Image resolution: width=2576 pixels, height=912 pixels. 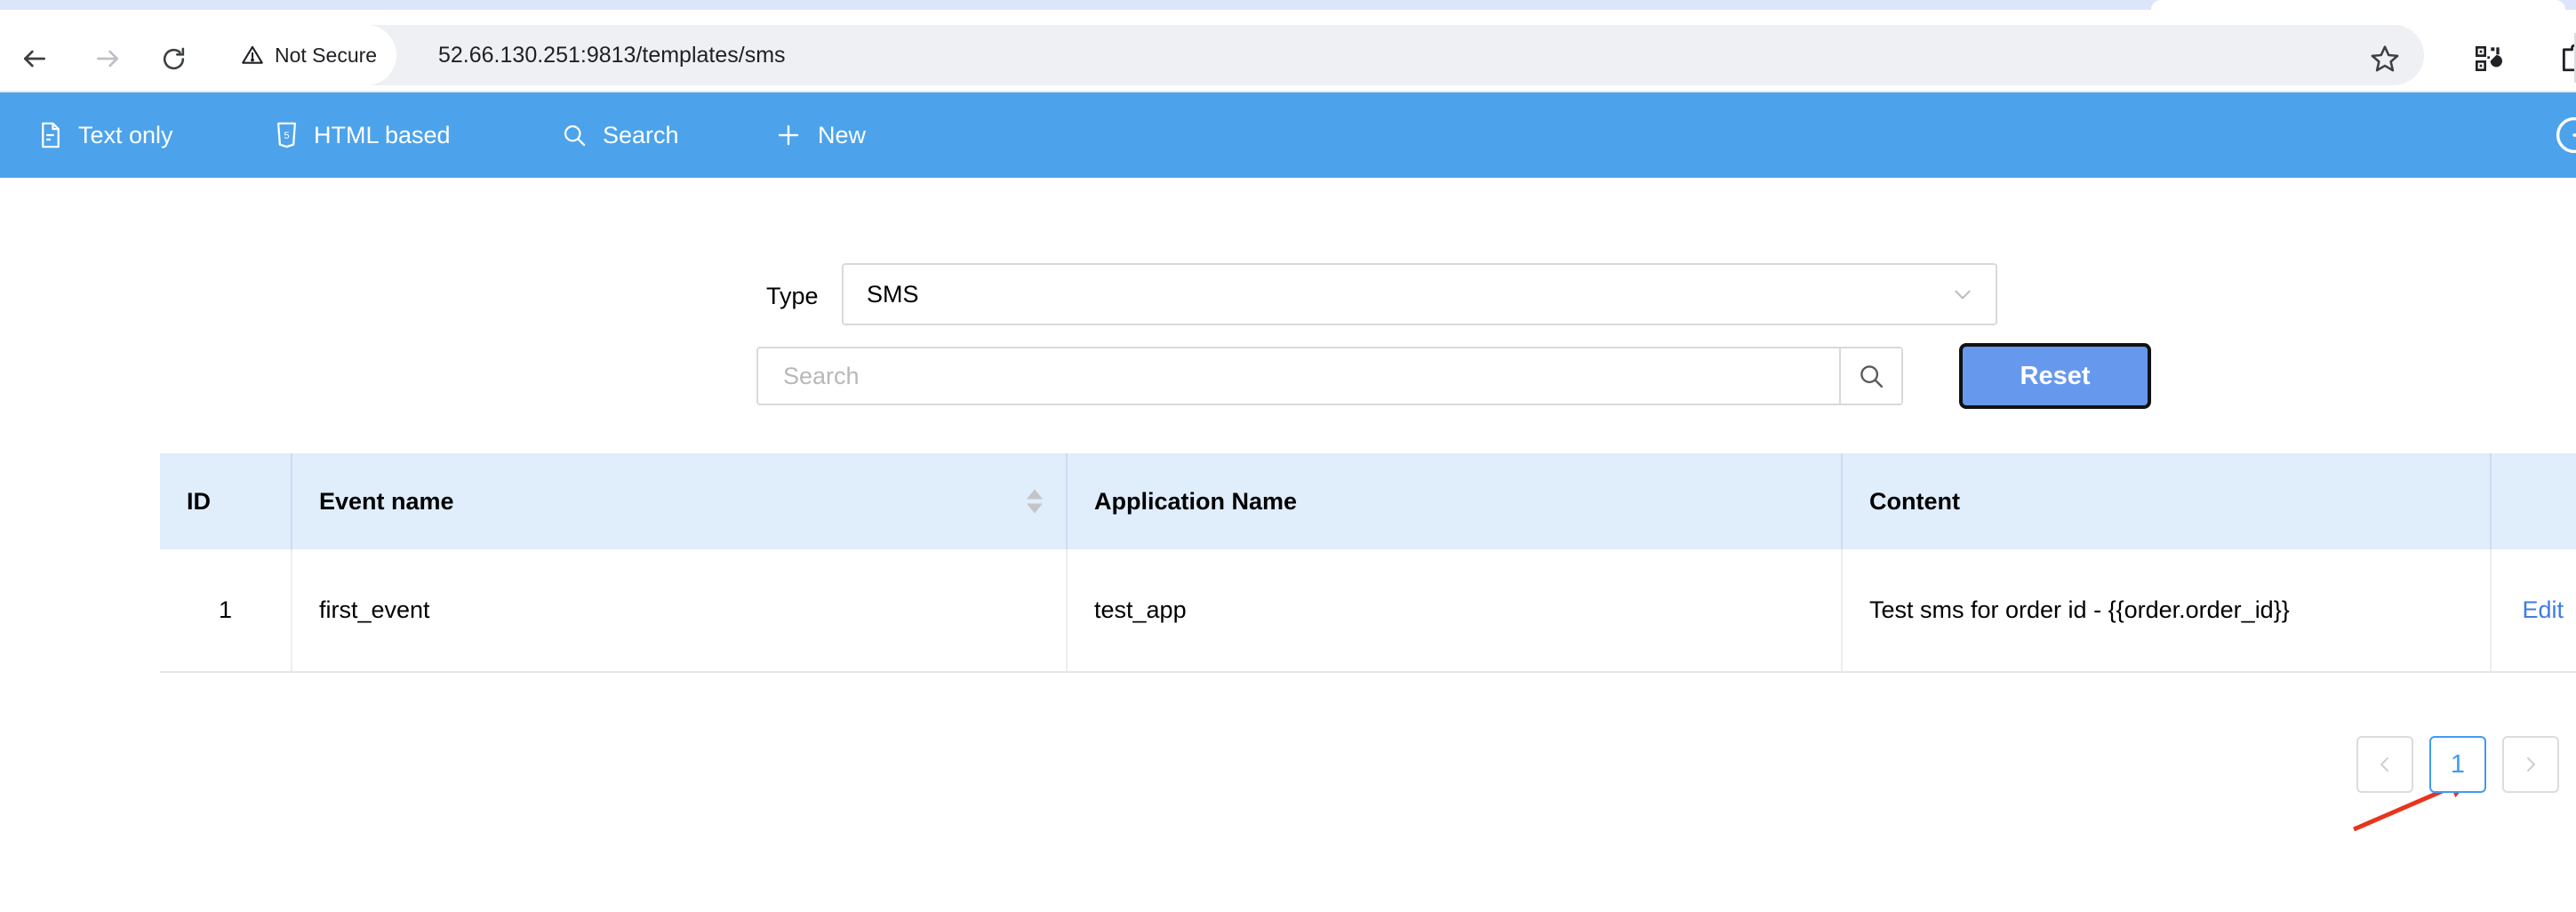 I want to click on qr-code-icon, so click(x=2489, y=58).